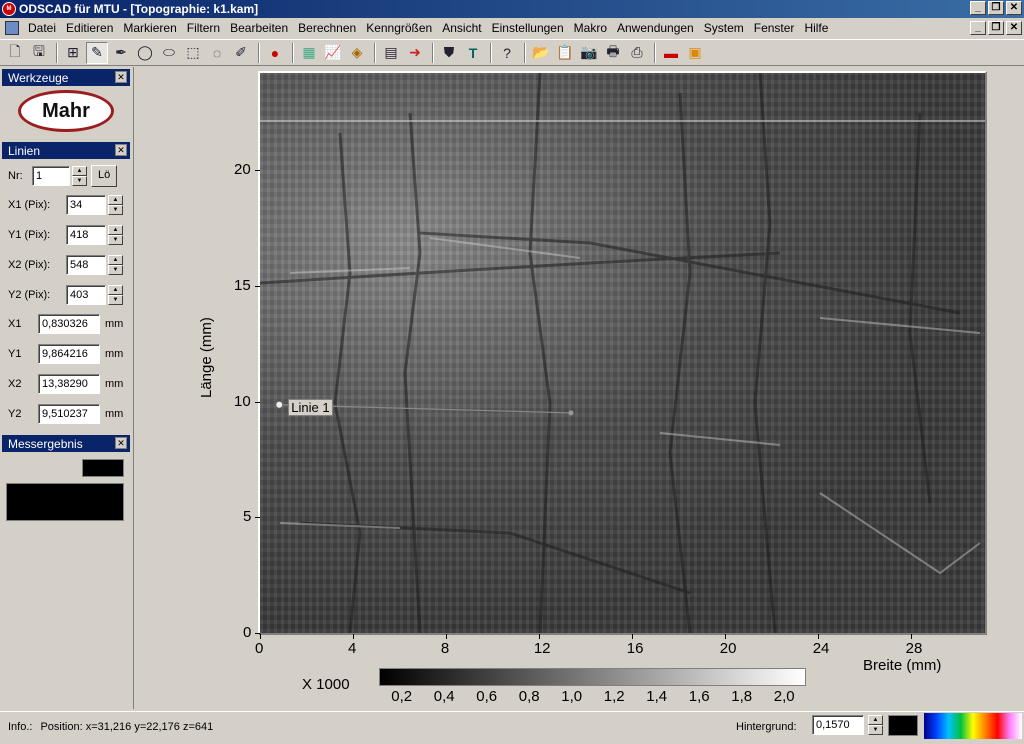  I want to click on pen-icon: ✒, so click(121, 53).